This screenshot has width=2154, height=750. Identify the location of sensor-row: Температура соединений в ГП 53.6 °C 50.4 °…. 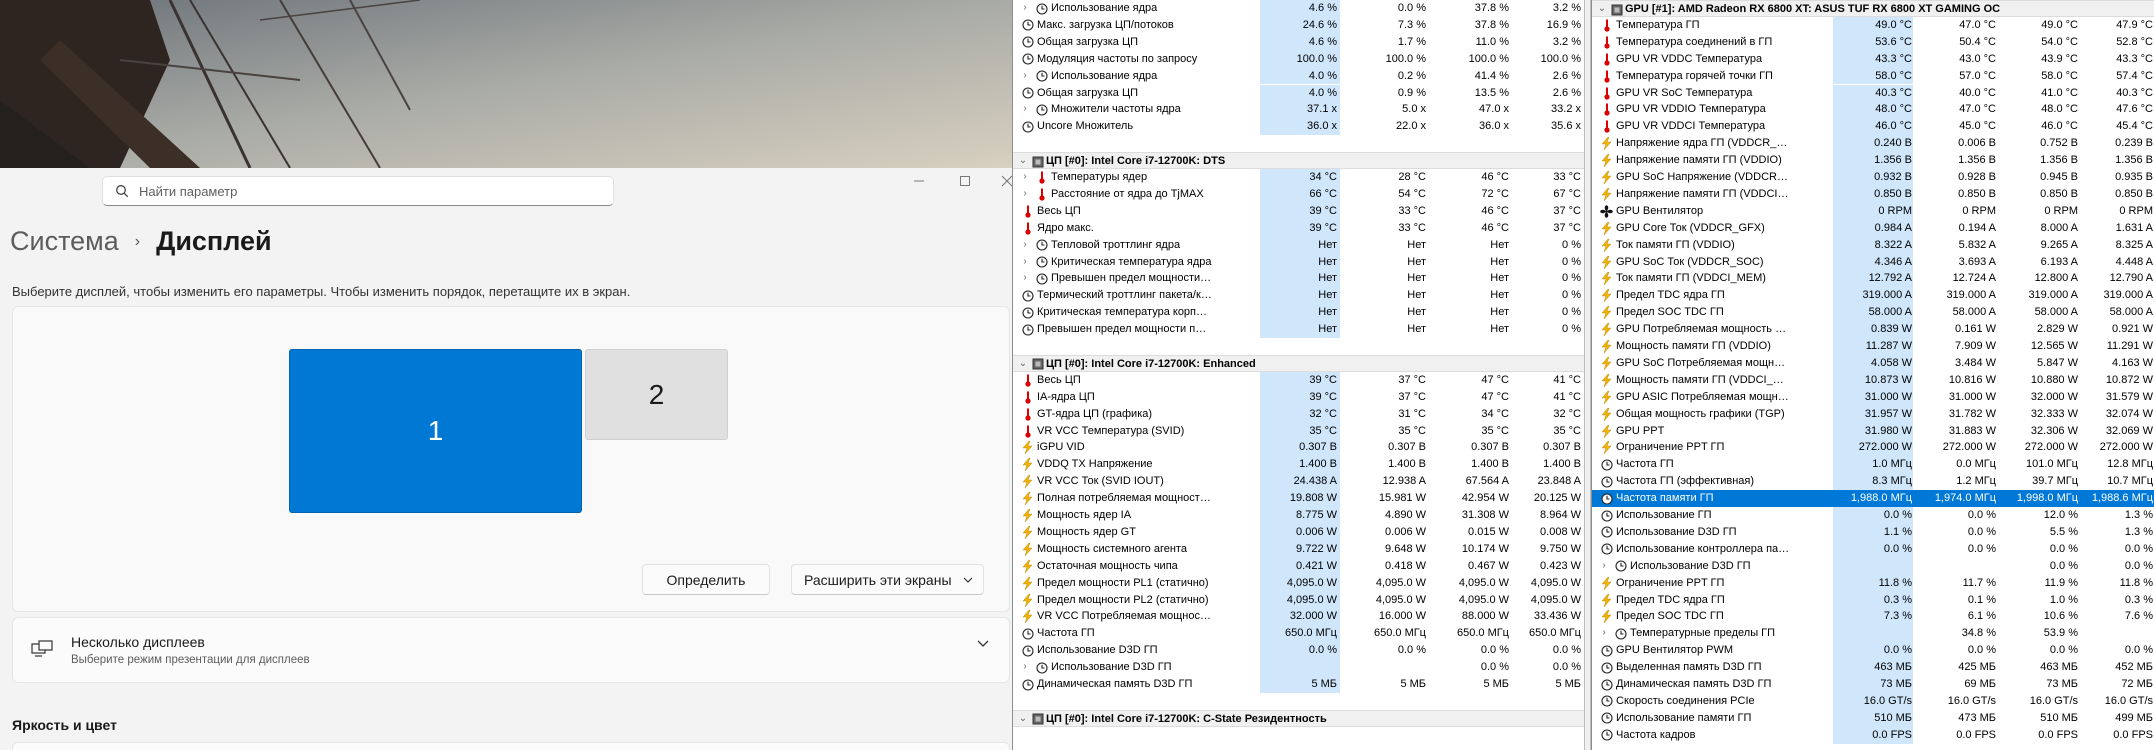
(1873, 42).